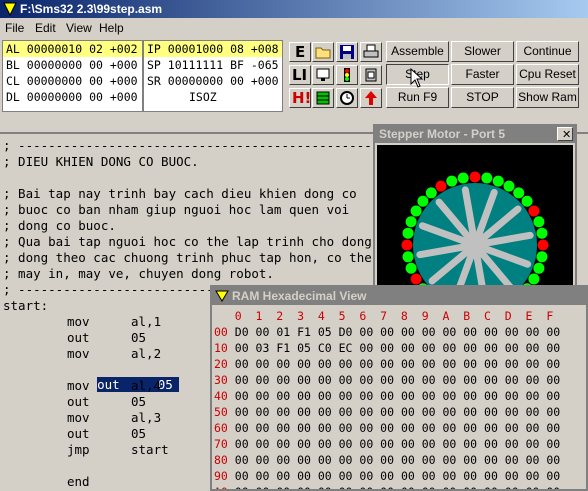  I want to click on list-icon: LI, so click(300, 75).